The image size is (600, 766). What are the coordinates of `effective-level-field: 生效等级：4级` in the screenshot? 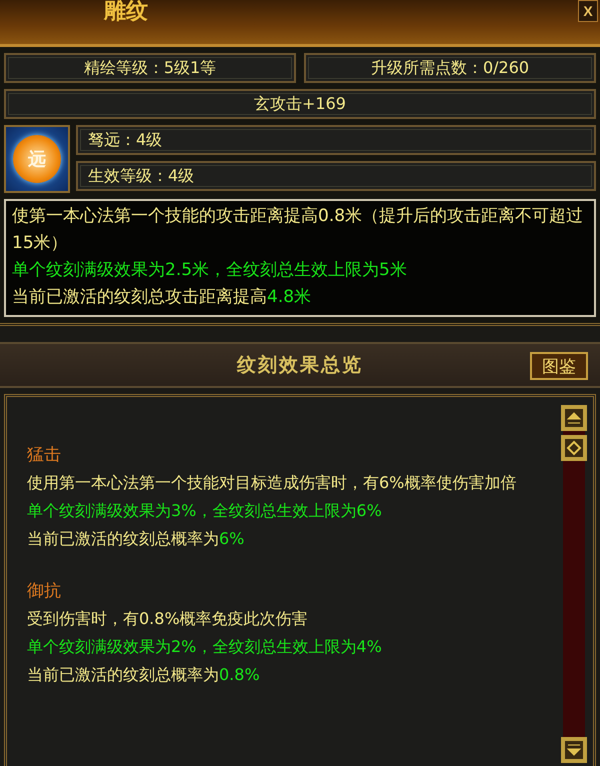 It's located at (336, 176).